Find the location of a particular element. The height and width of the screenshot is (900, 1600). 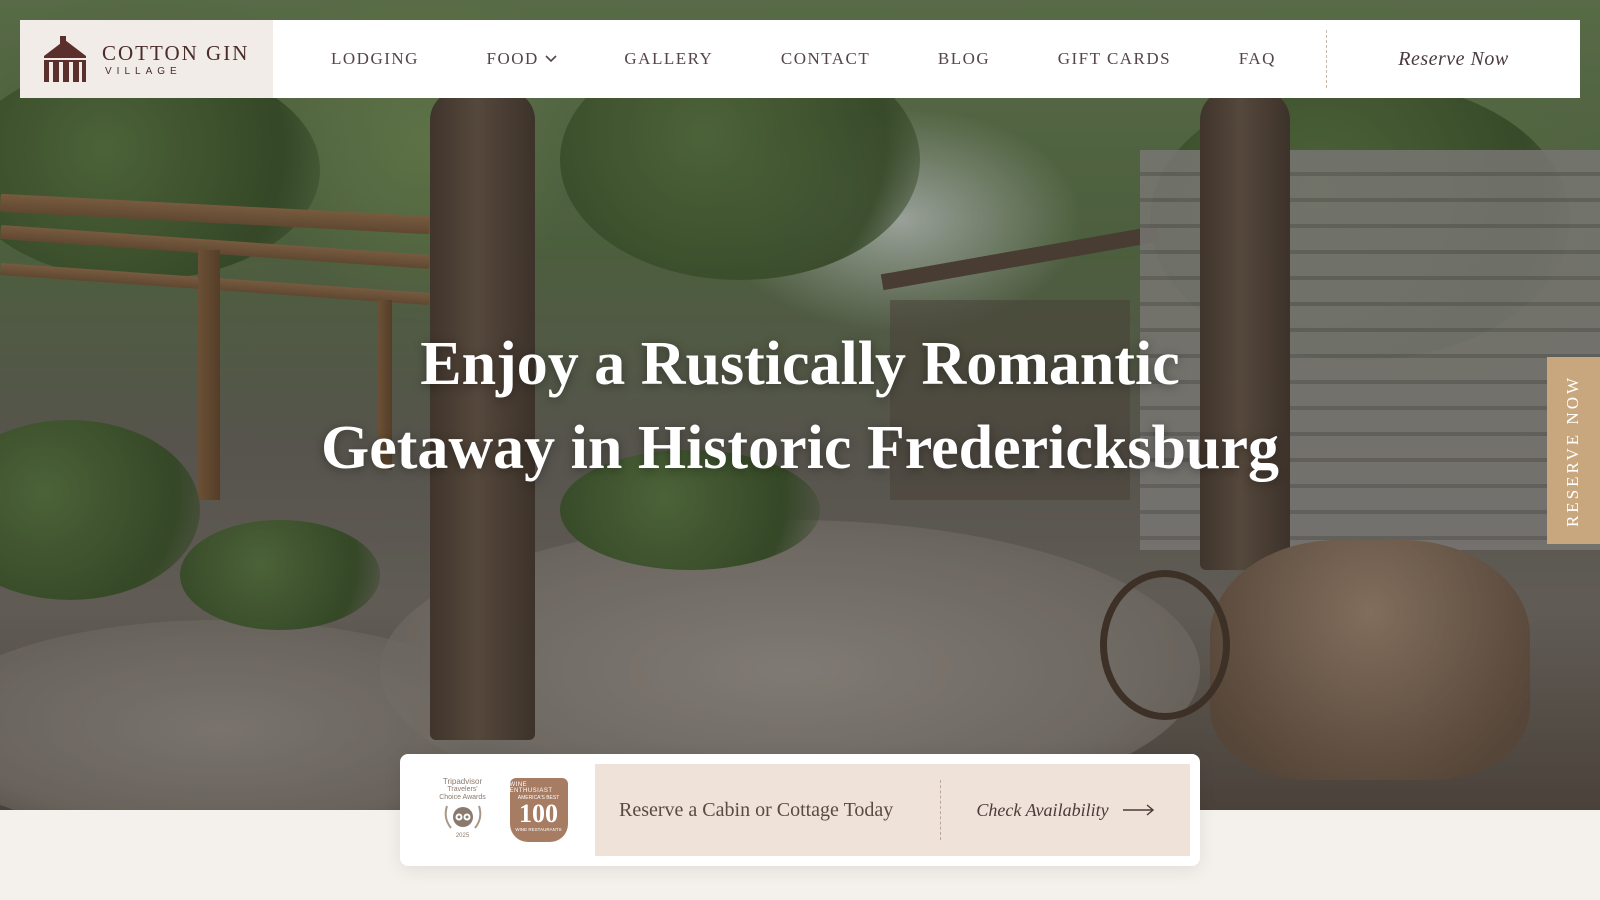

brand-name: COTTON GIN is located at coordinates (176, 52).